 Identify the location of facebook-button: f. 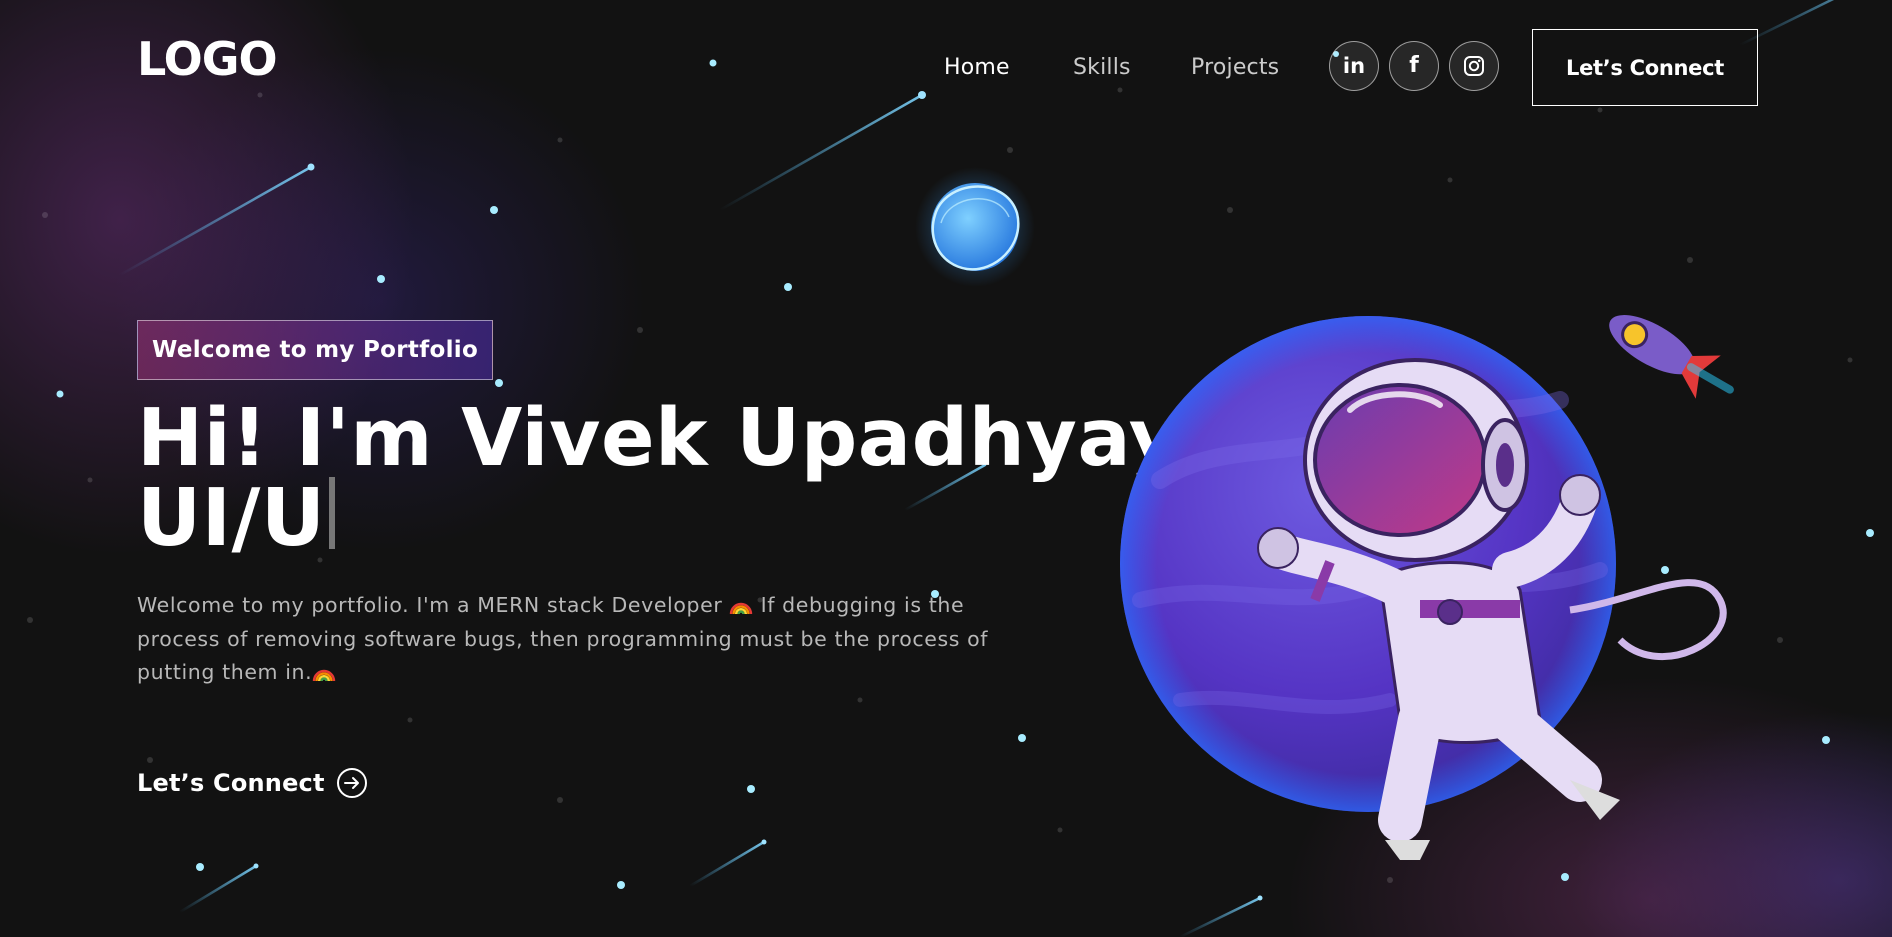
(1414, 66).